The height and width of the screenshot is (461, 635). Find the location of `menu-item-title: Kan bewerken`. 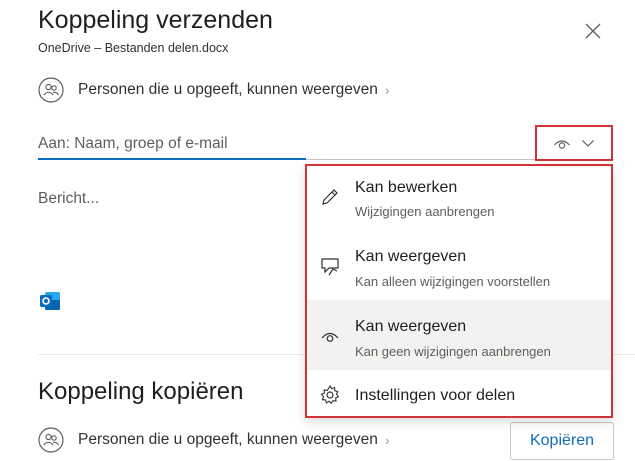

menu-item-title: Kan bewerken is located at coordinates (406, 187).